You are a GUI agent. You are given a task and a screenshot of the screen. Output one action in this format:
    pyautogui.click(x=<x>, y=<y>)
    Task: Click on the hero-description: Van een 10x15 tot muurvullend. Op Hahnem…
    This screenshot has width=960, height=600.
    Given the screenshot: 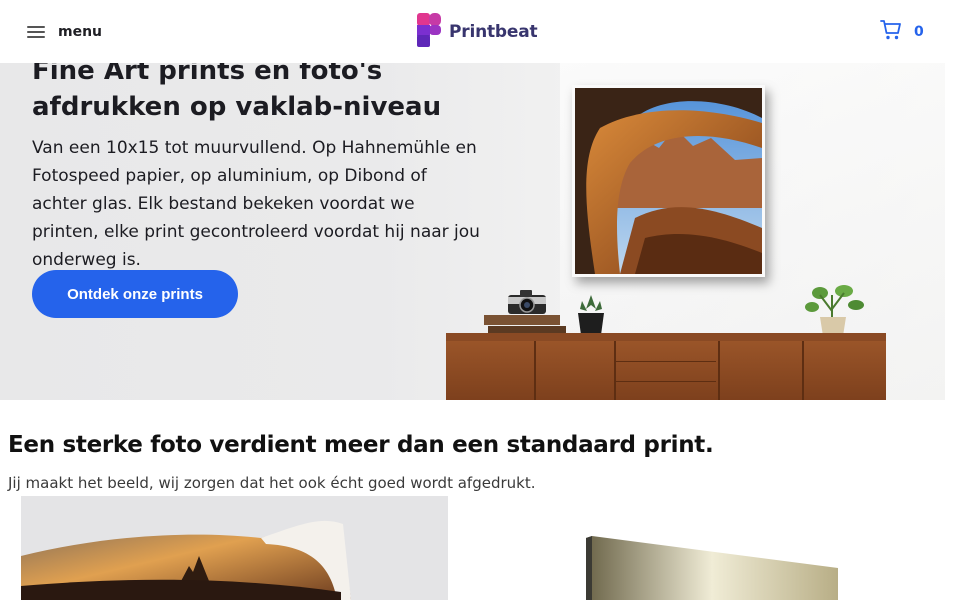 What is the action you would take?
    pyautogui.click(x=256, y=204)
    